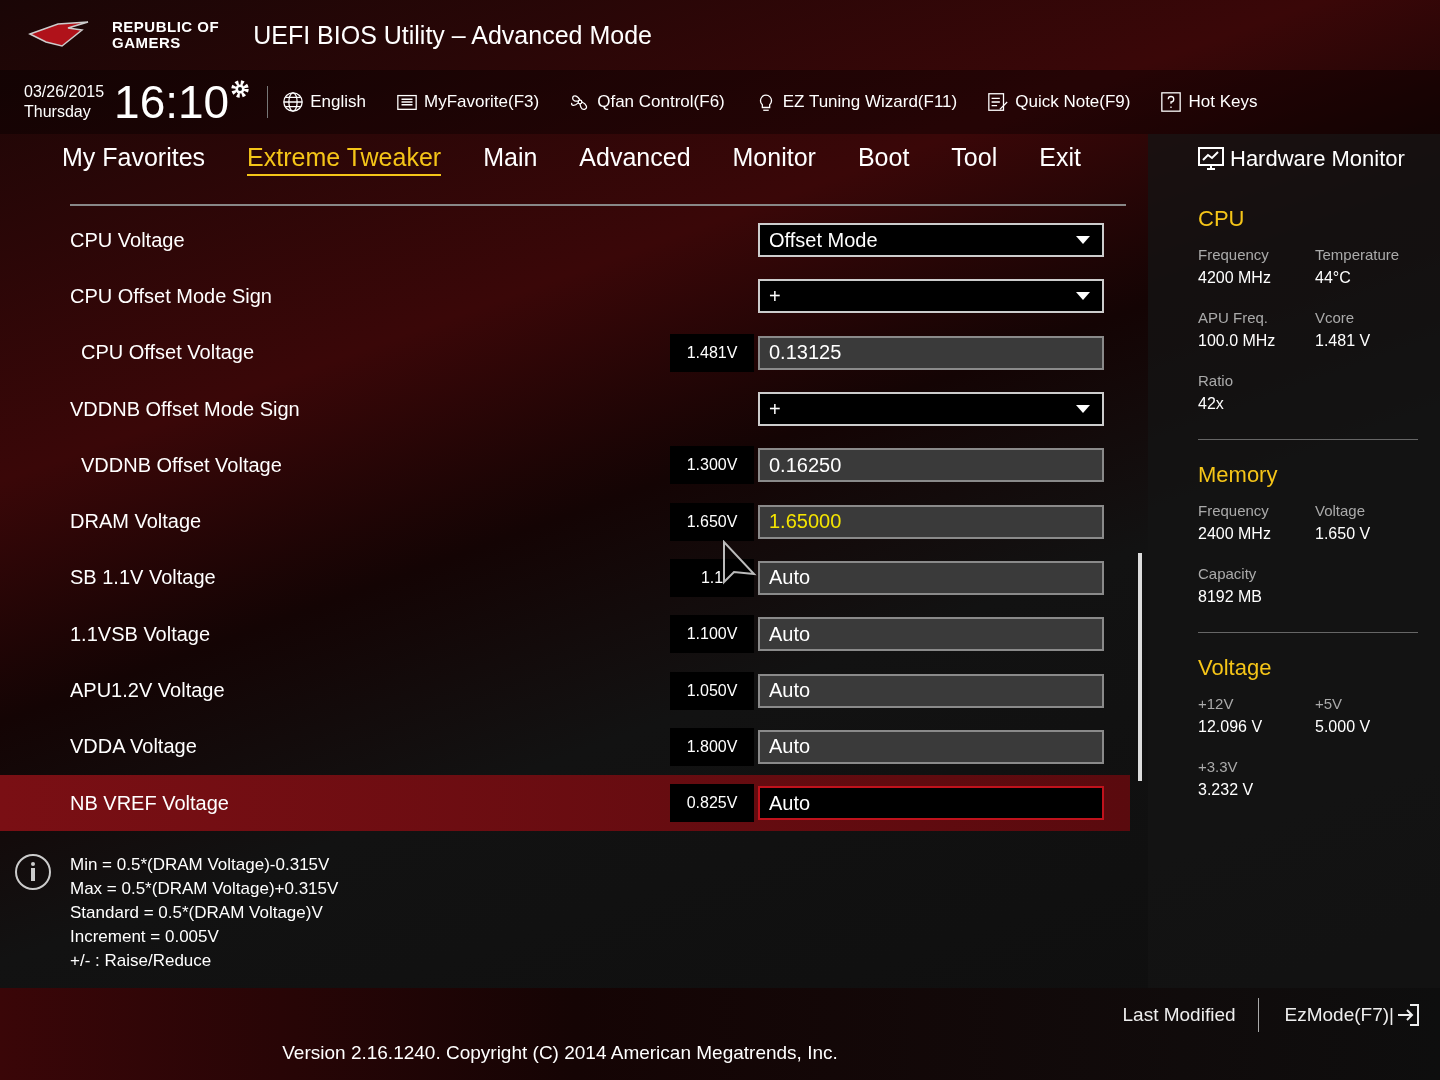  I want to click on section-title: Memory, so click(1238, 475).